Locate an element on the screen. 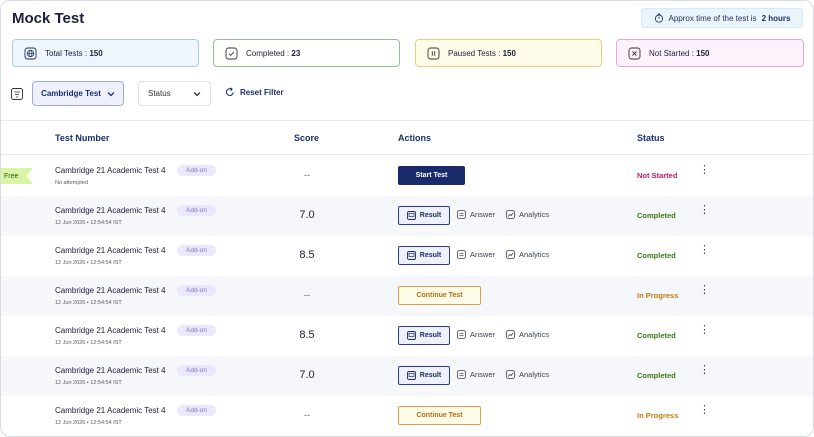 The height and width of the screenshot is (437, 814). stat-paused-value: 150 is located at coordinates (509, 53).